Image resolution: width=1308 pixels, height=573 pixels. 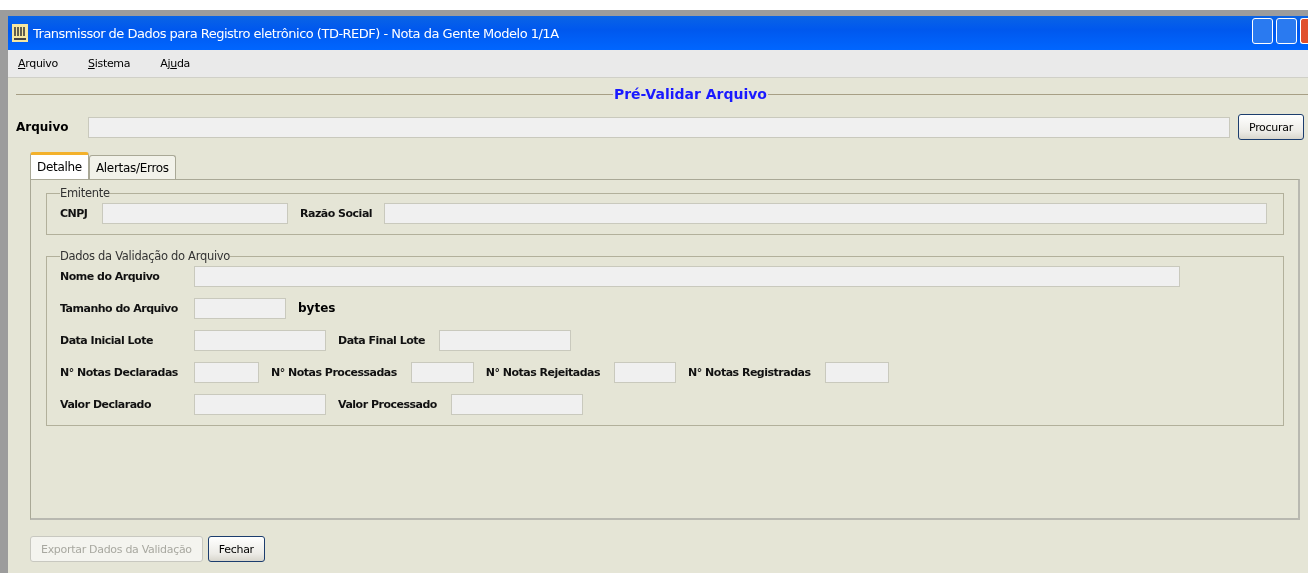 I want to click on field-label: N° Notas Processadas, so click(x=334, y=372).